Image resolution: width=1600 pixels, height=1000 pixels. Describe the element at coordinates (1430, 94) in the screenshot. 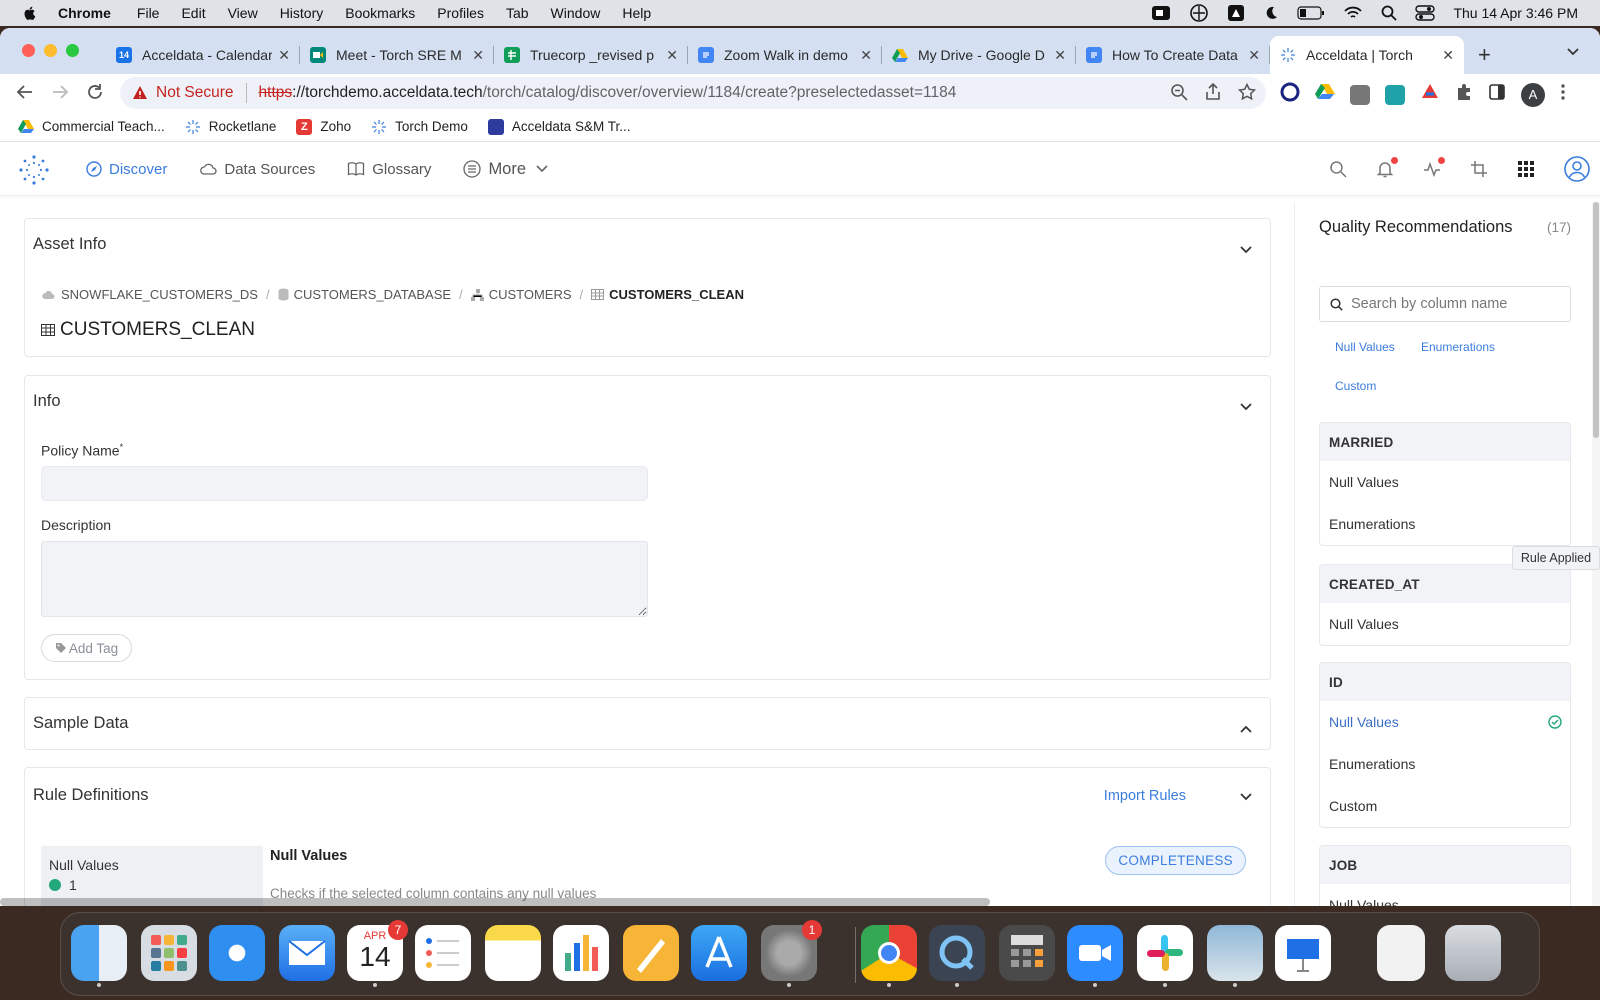

I see `extension-arrow-icon` at that location.